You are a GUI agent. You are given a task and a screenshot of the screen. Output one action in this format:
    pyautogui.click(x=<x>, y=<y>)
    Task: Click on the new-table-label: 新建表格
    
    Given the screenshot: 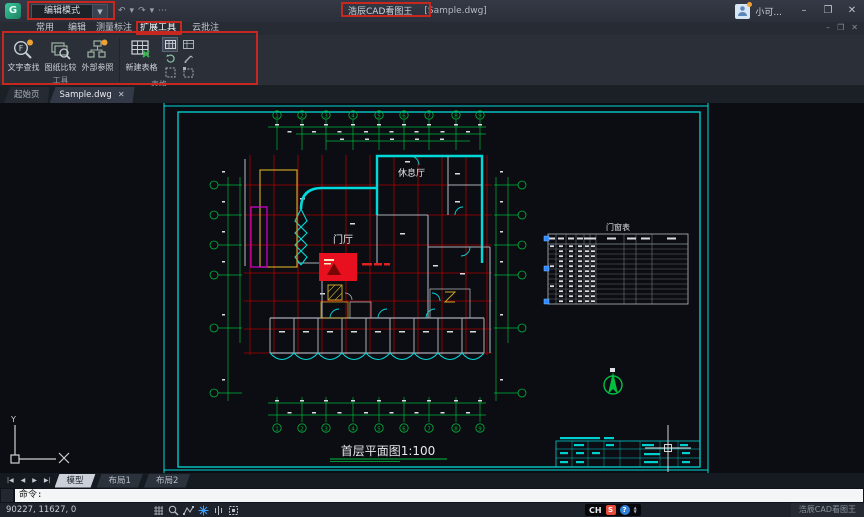 What is the action you would take?
    pyautogui.click(x=141, y=67)
    